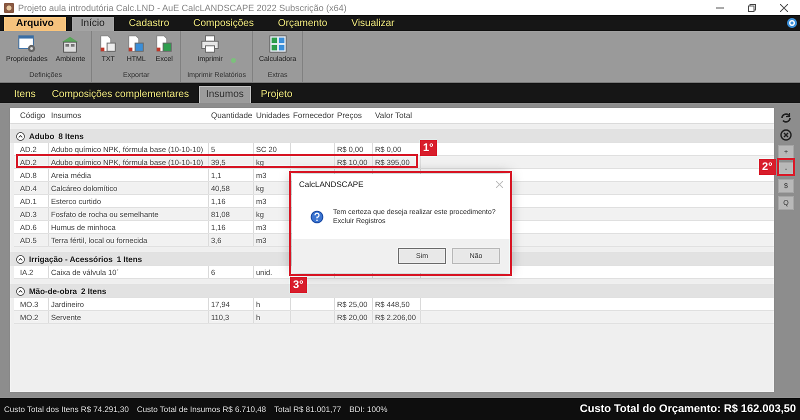 The image size is (800, 420). Describe the element at coordinates (688, 409) in the screenshot. I see `budget-total: Custo Total do Orçamento: R$ 162.003,50` at that location.